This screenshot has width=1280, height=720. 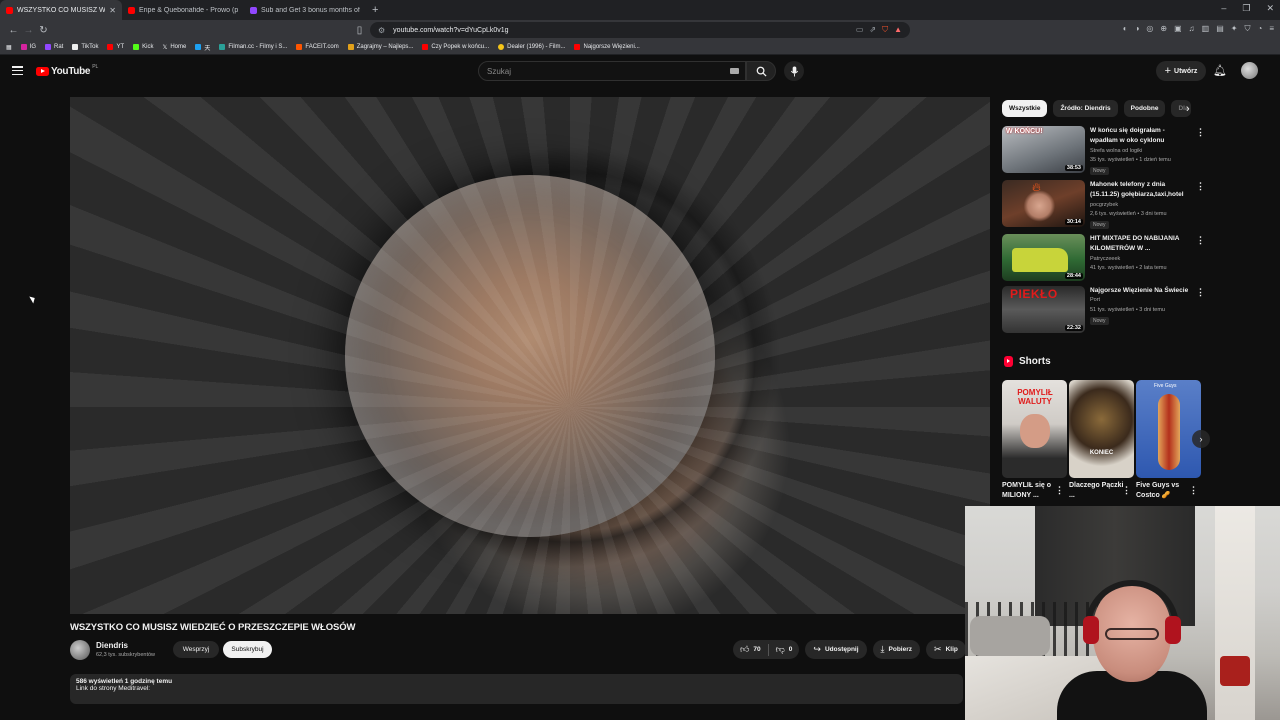 What do you see at coordinates (305, 10) in the screenshot?
I see `browser-tab: Sub and Get 3 bonus months of Dis` at bounding box center [305, 10].